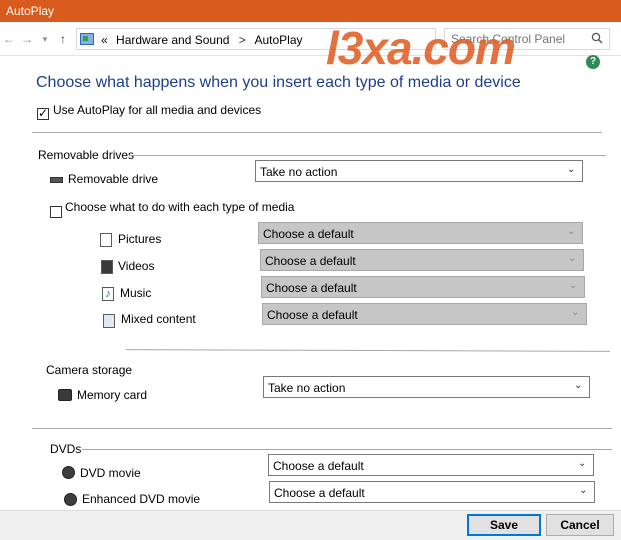 This screenshot has width=621, height=540. What do you see at coordinates (108, 294) in the screenshot?
I see `music-icon: ♪` at bounding box center [108, 294].